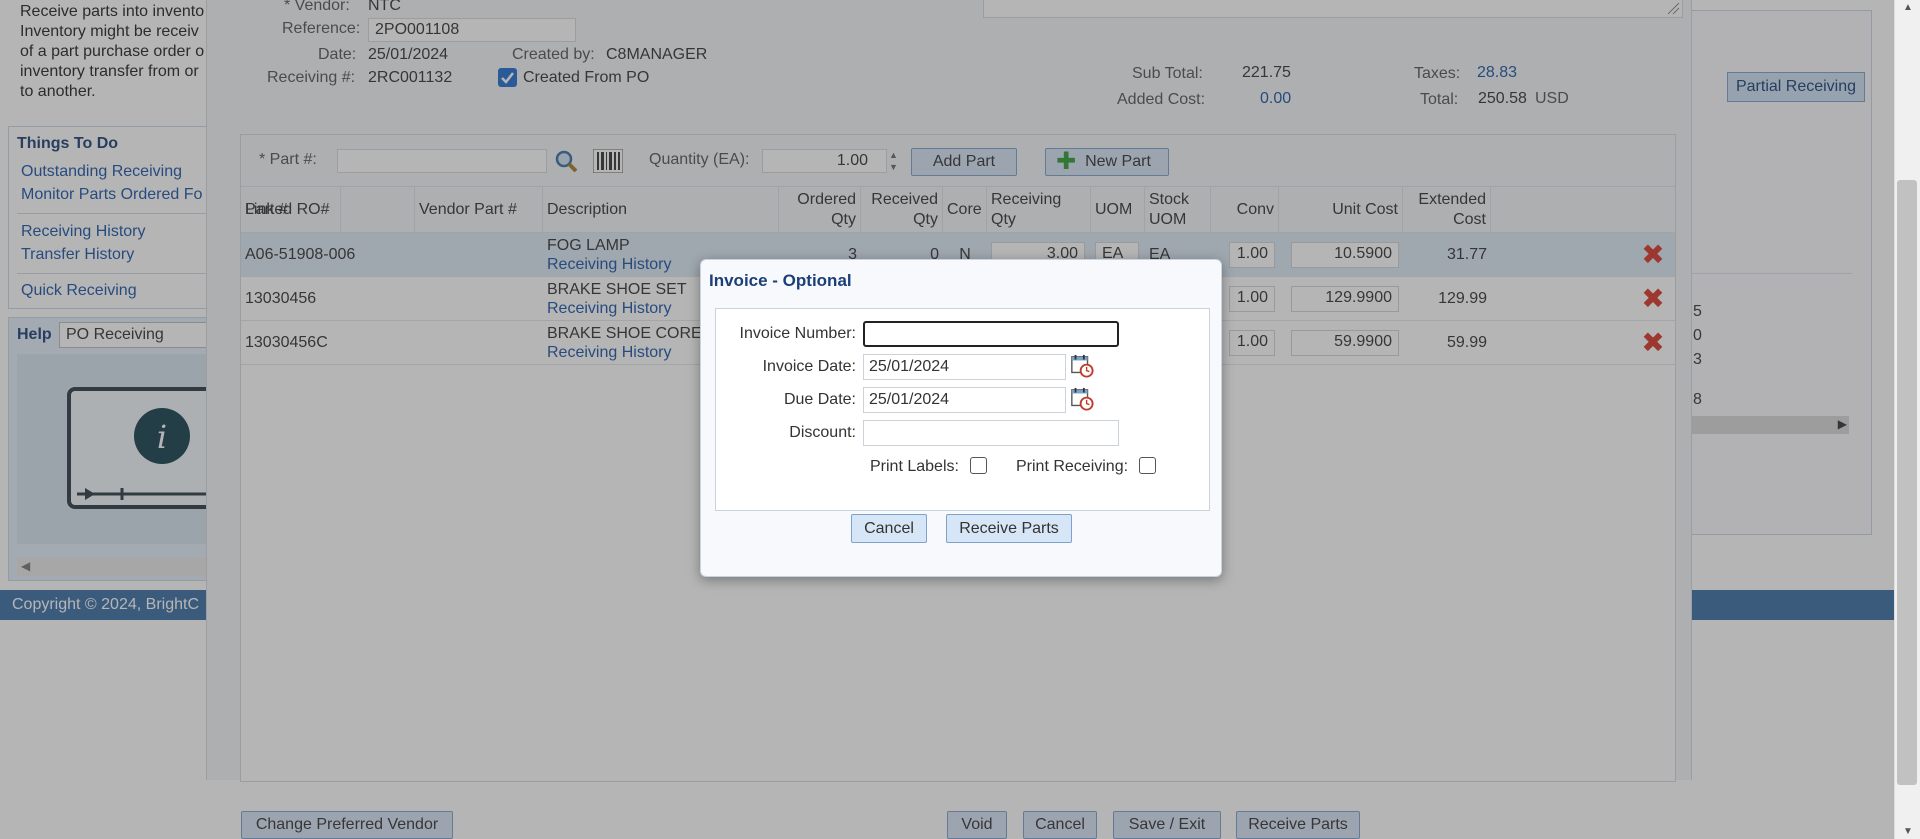 The image size is (1920, 839). What do you see at coordinates (819, 399) in the screenshot?
I see `due-date-label: Due Date:` at bounding box center [819, 399].